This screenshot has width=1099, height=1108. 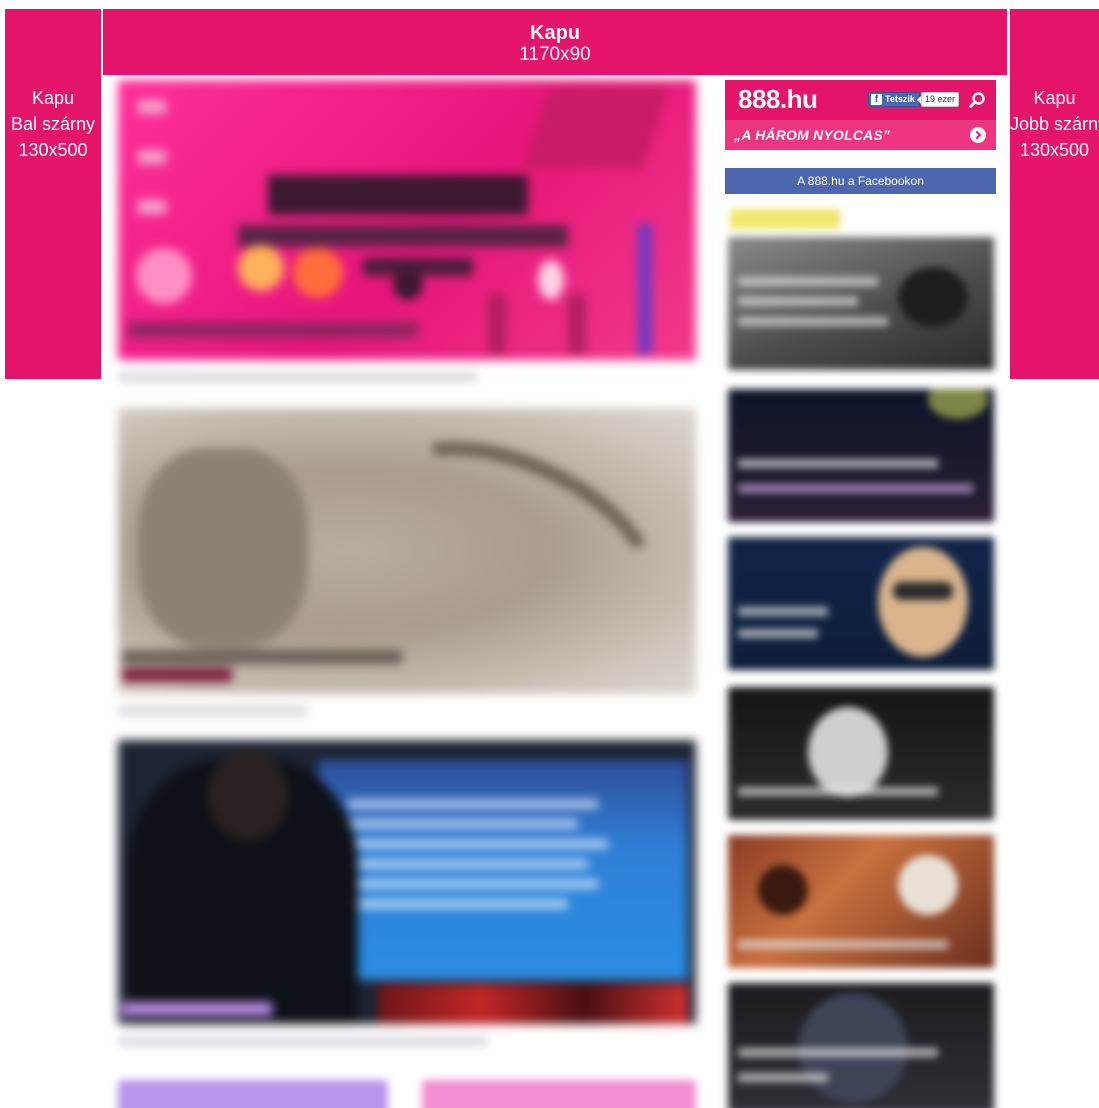 What do you see at coordinates (53, 124) in the screenshot?
I see `left-ad-position: Bal szárny` at bounding box center [53, 124].